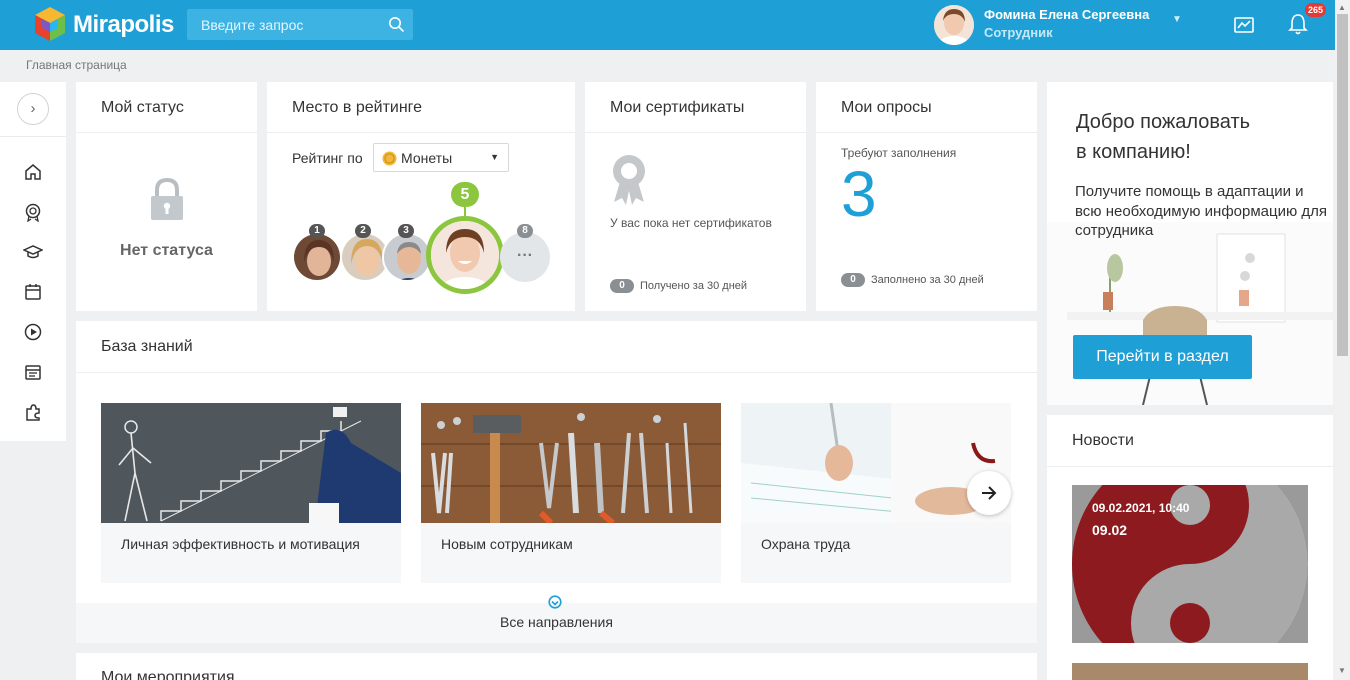 The height and width of the screenshot is (680, 1350). I want to click on search-input, so click(284, 24).